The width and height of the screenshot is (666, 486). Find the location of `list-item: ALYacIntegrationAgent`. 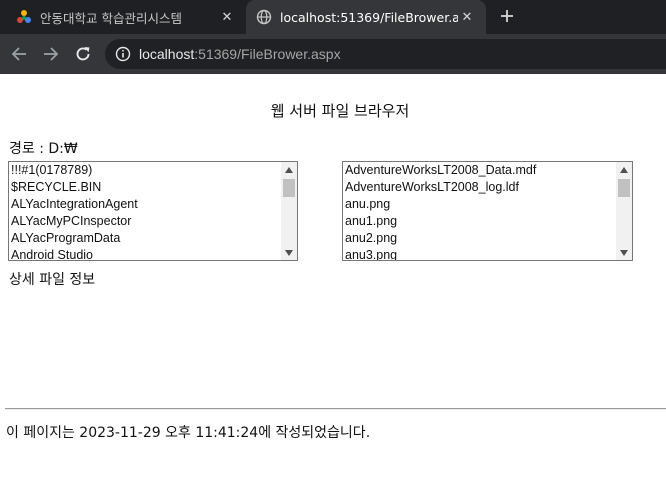

list-item: ALYacIntegrationAgent is located at coordinates (146, 204).